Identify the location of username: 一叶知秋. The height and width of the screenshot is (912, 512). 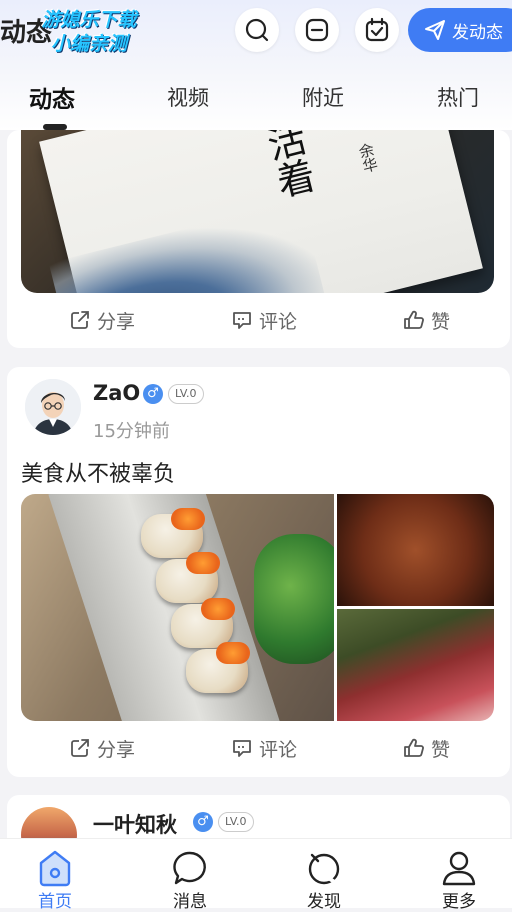
(135, 824).